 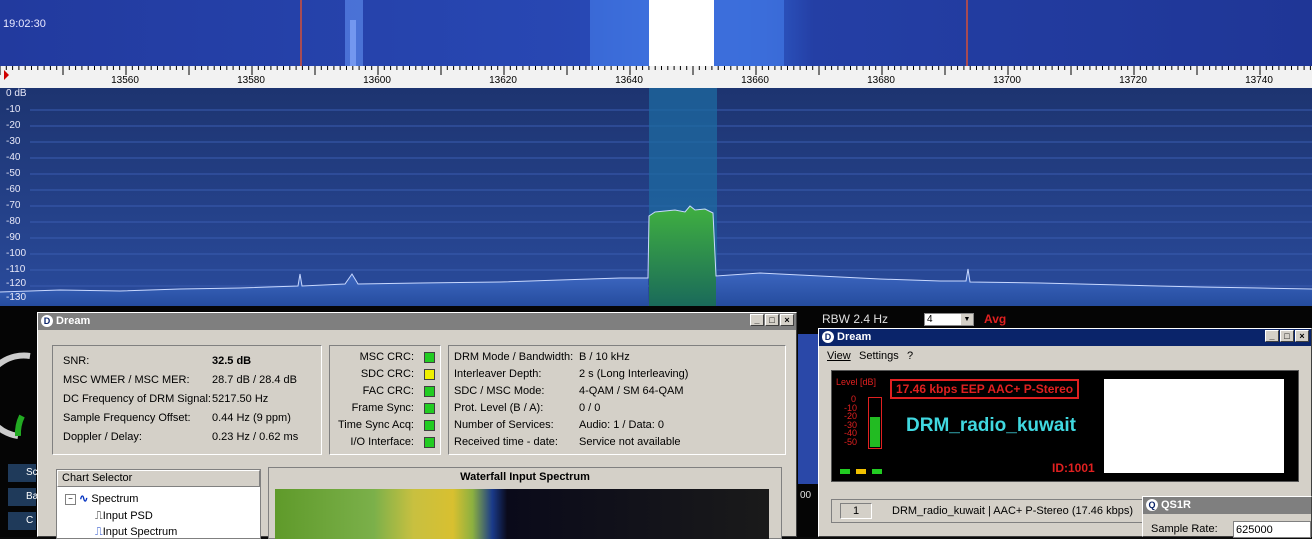 What do you see at coordinates (499, 391) in the screenshot?
I see `sdc-msc-mode-label: SDC / MSC Mode:` at bounding box center [499, 391].